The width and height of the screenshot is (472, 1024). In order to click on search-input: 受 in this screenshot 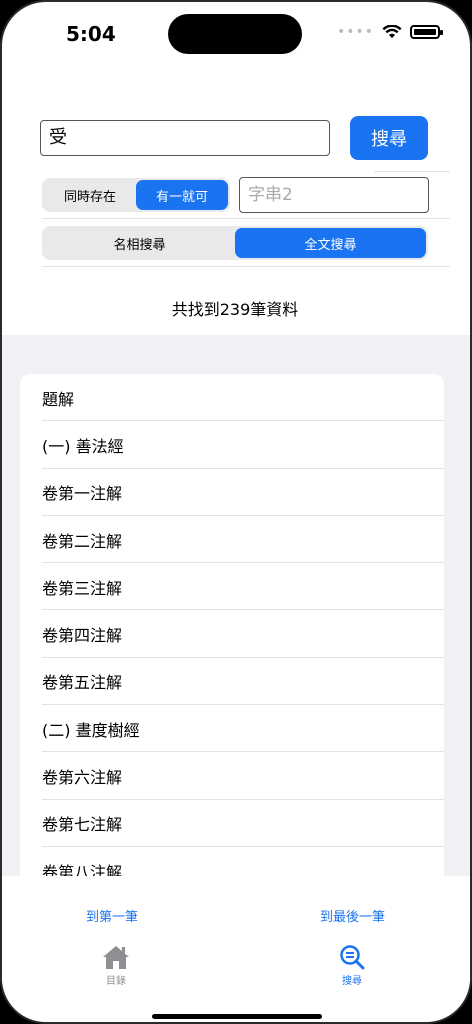, I will do `click(185, 138)`.